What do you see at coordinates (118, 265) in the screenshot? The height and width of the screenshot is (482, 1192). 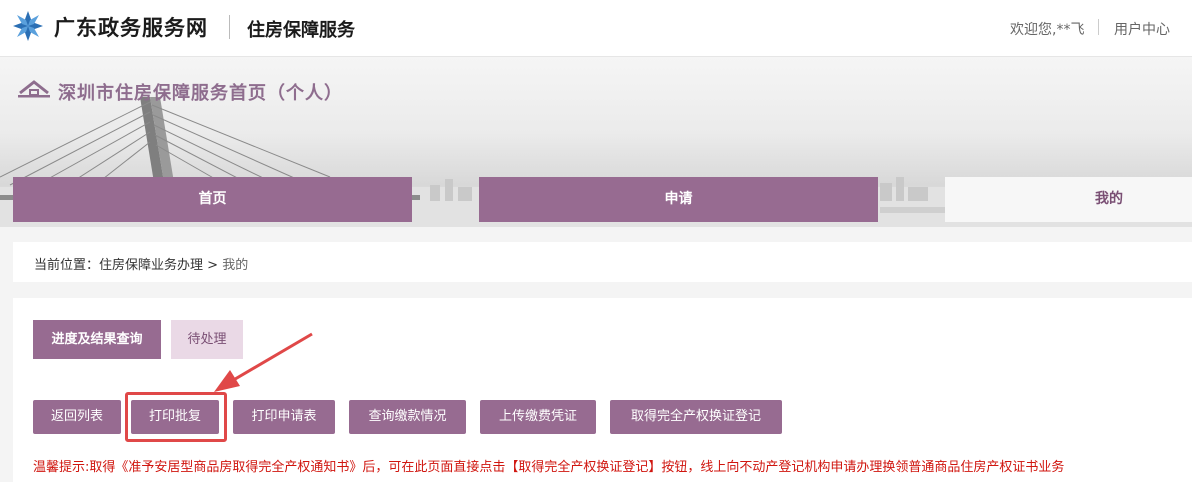 I see `breadcrumb-prefix: 当前位置：住房保障业务办理` at bounding box center [118, 265].